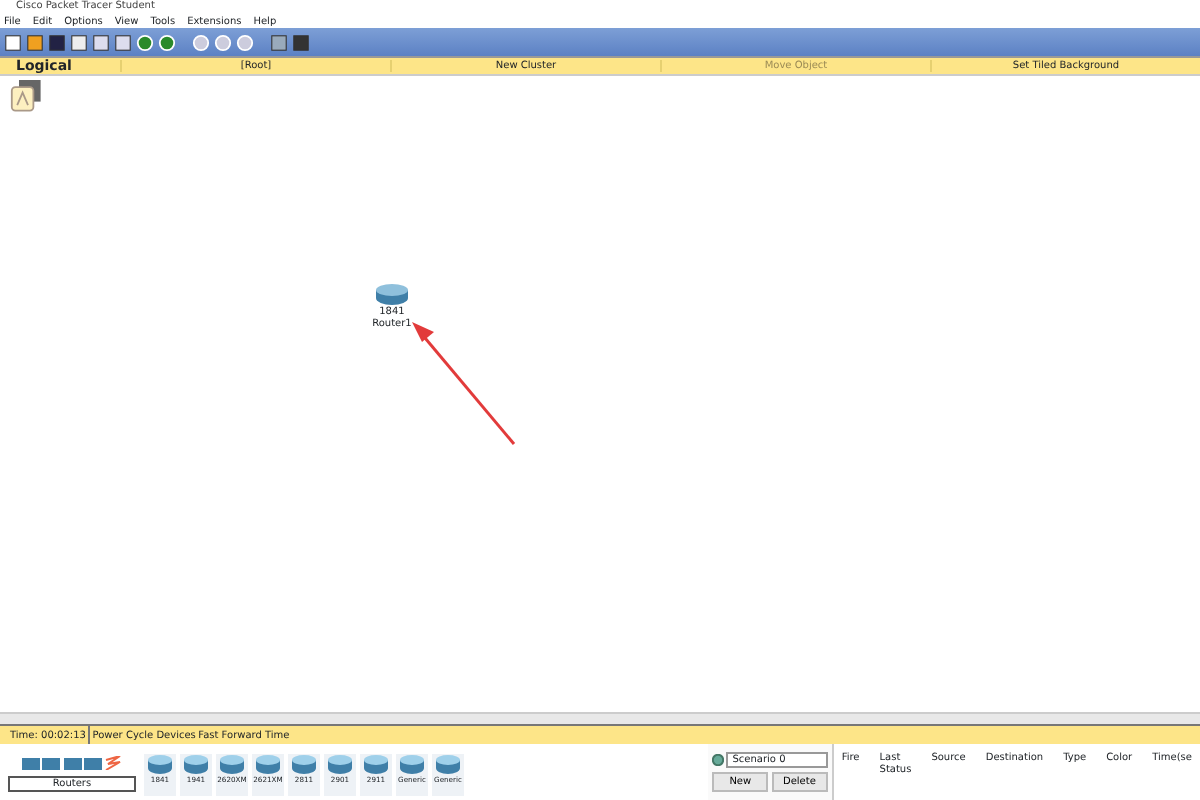  Describe the element at coordinates (464, 384) in the screenshot. I see `arrow` at that location.